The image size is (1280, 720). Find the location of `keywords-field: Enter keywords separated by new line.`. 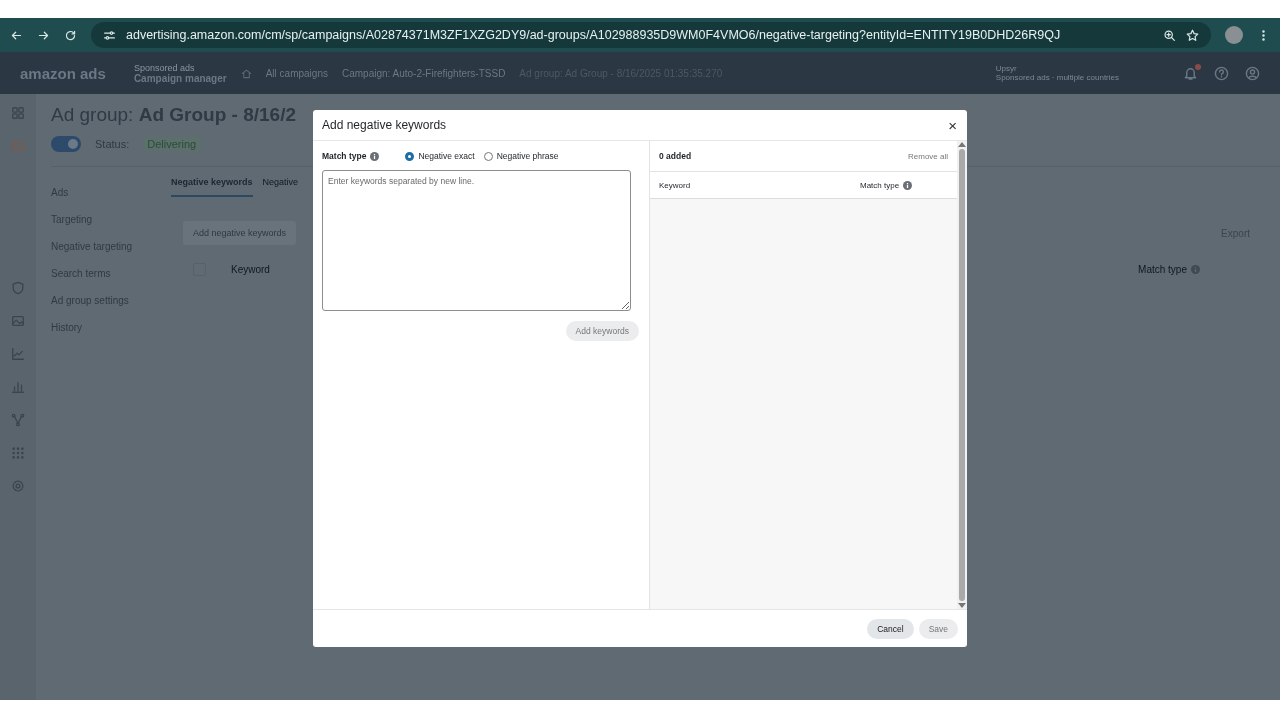

keywords-field: Enter keywords separated by new line. is located at coordinates (476, 240).